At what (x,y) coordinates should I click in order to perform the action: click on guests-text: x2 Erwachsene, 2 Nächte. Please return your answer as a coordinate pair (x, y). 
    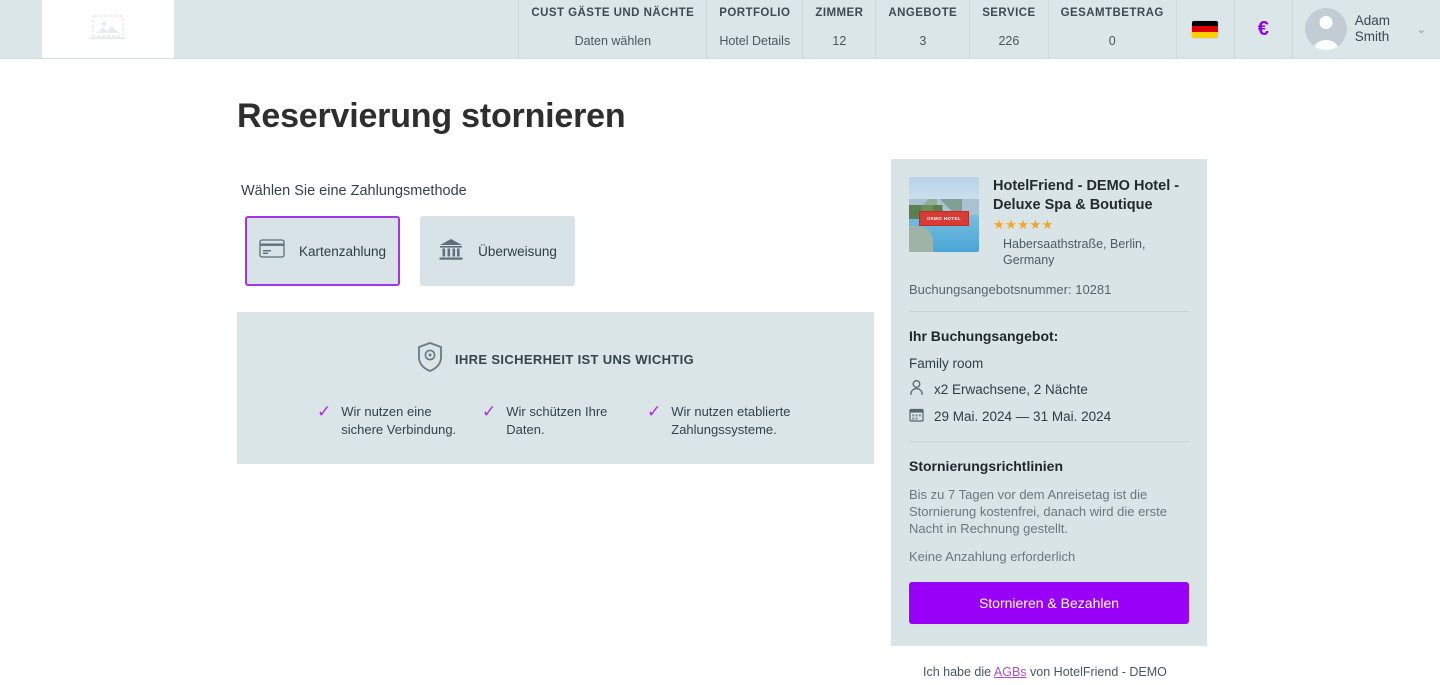
    Looking at the image, I should click on (1011, 389).